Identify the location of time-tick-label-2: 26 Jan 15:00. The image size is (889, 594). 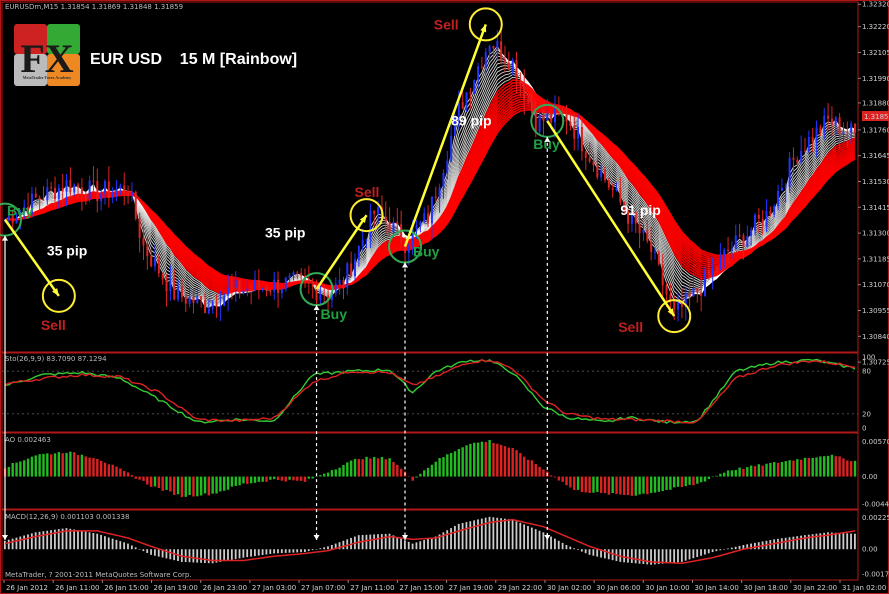
(126, 588).